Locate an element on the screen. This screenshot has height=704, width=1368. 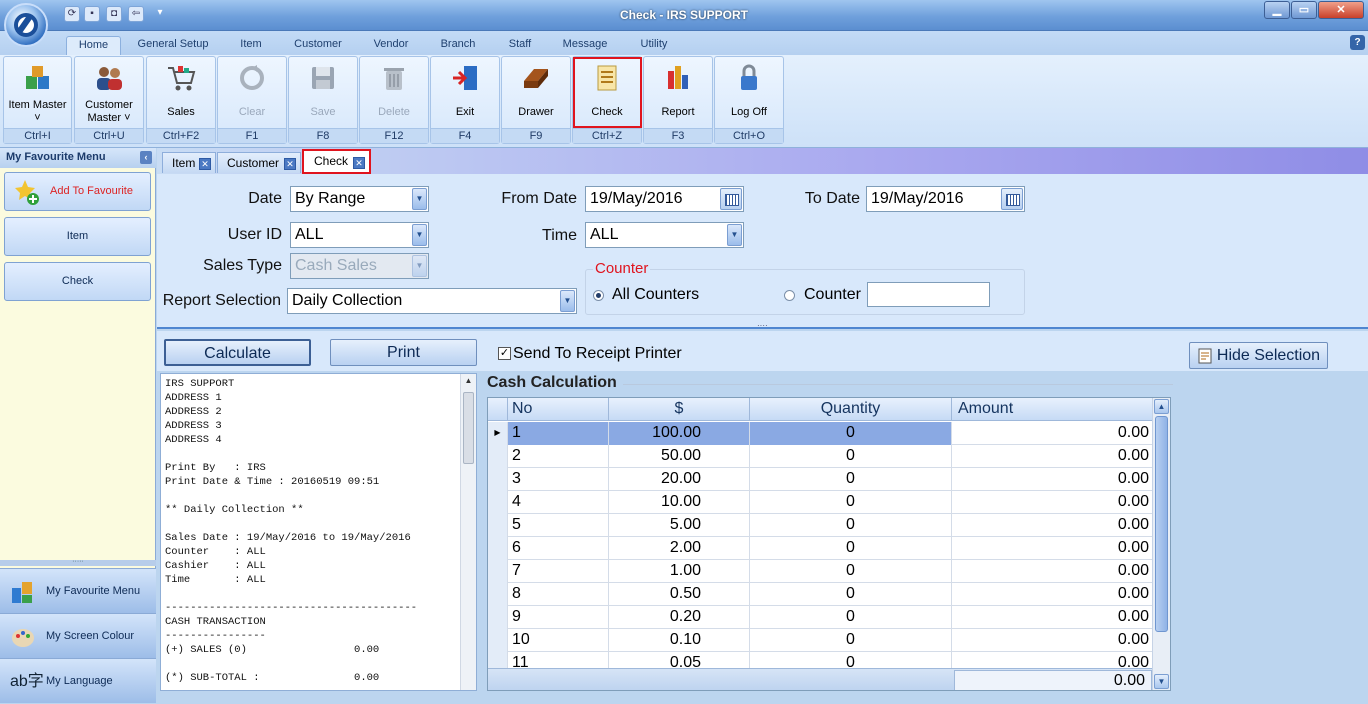
from-date-field: 19/May/2016 is located at coordinates (664, 199).